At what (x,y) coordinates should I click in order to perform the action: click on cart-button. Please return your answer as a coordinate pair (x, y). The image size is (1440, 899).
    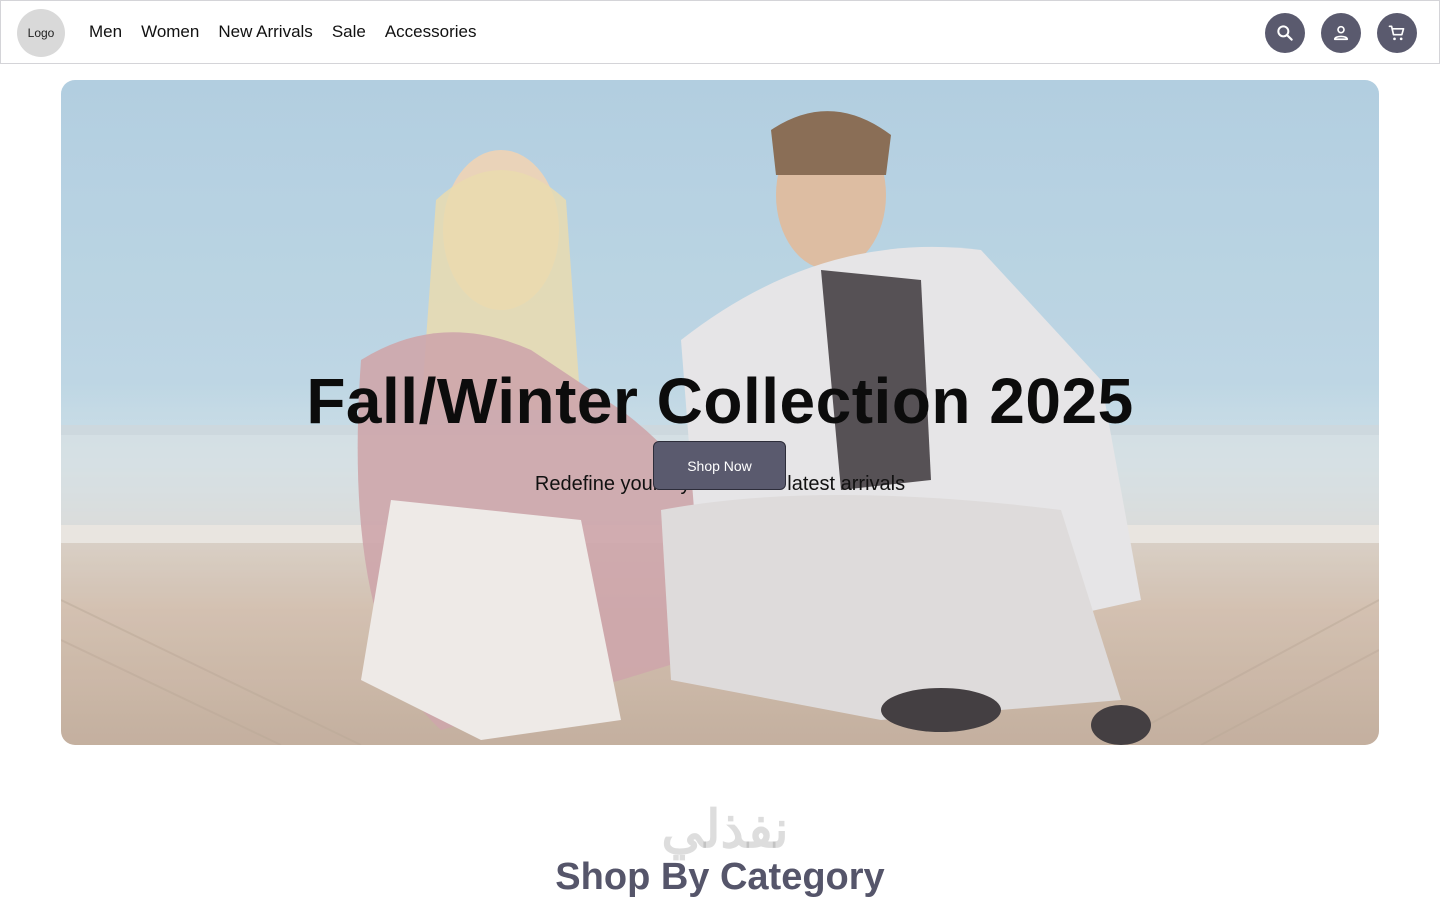
    Looking at the image, I should click on (1397, 33).